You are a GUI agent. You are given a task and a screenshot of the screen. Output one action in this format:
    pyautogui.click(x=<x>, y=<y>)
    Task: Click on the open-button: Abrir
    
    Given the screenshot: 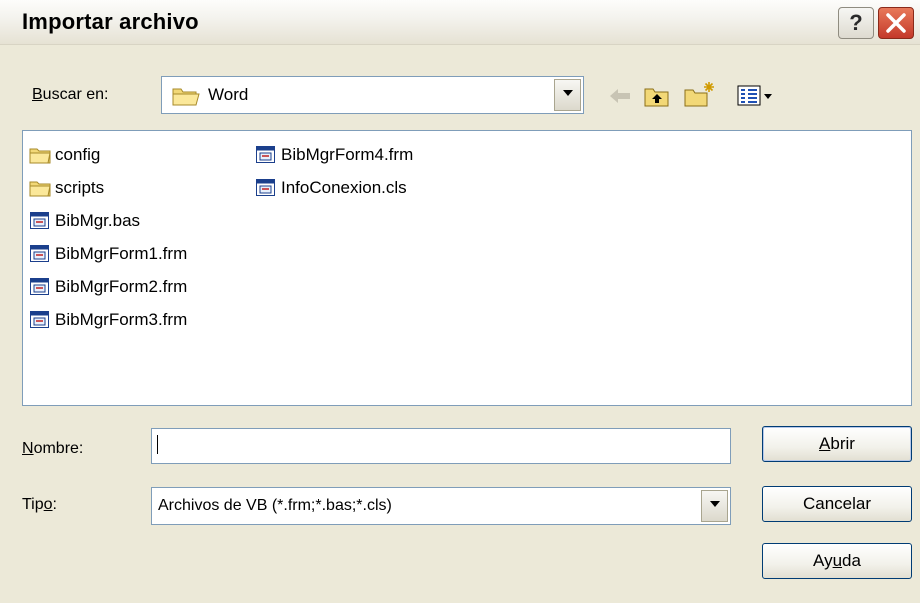 What is the action you would take?
    pyautogui.click(x=837, y=444)
    